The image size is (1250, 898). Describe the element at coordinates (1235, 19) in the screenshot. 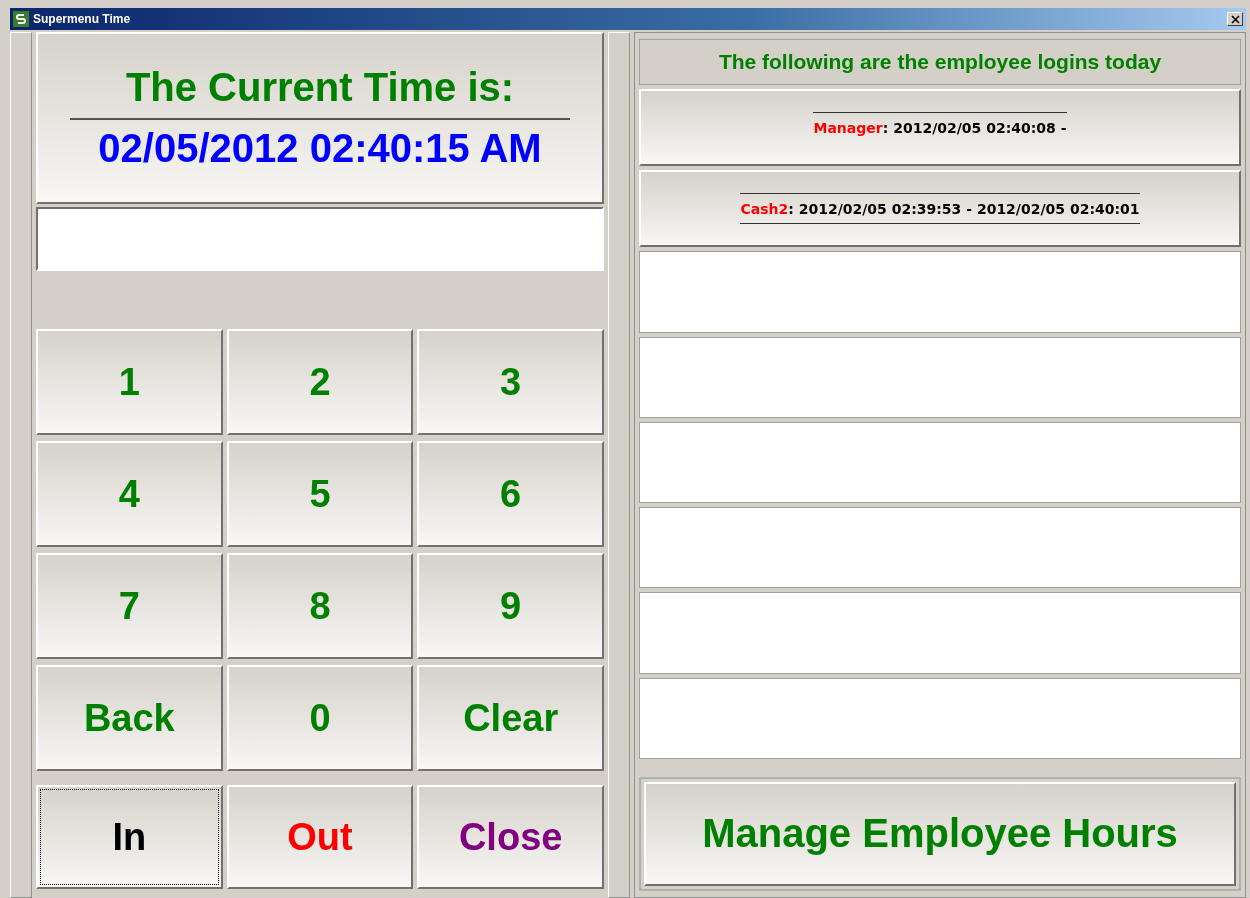

I see `close-button` at that location.